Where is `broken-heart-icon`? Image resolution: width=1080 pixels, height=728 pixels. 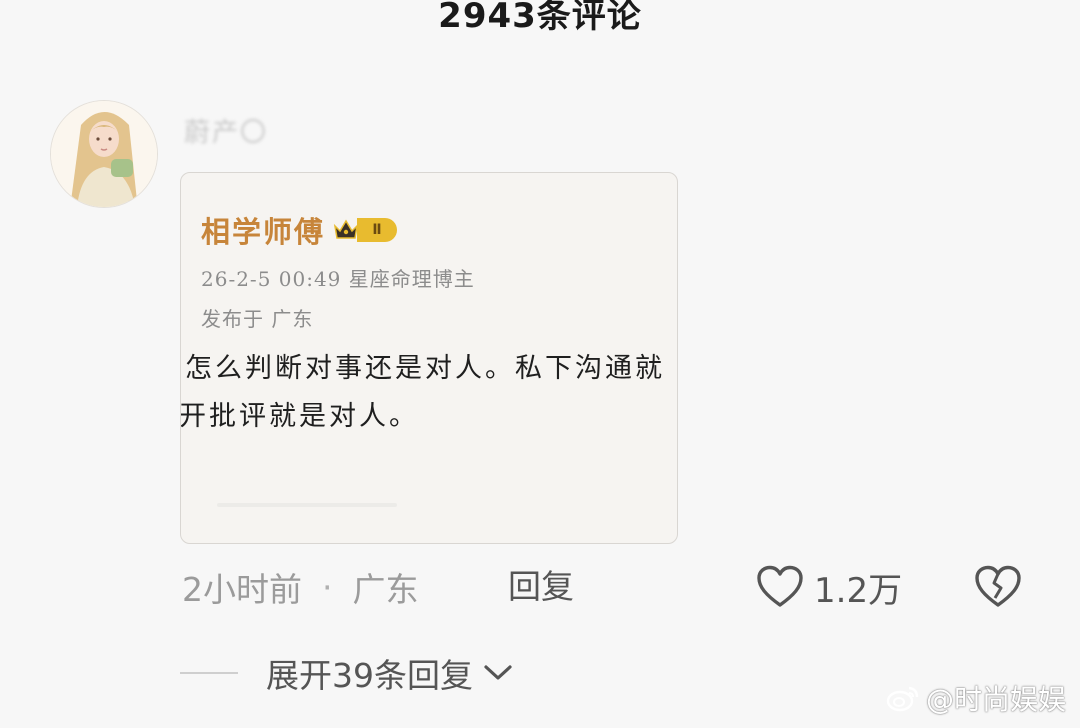
broken-heart-icon is located at coordinates (998, 586).